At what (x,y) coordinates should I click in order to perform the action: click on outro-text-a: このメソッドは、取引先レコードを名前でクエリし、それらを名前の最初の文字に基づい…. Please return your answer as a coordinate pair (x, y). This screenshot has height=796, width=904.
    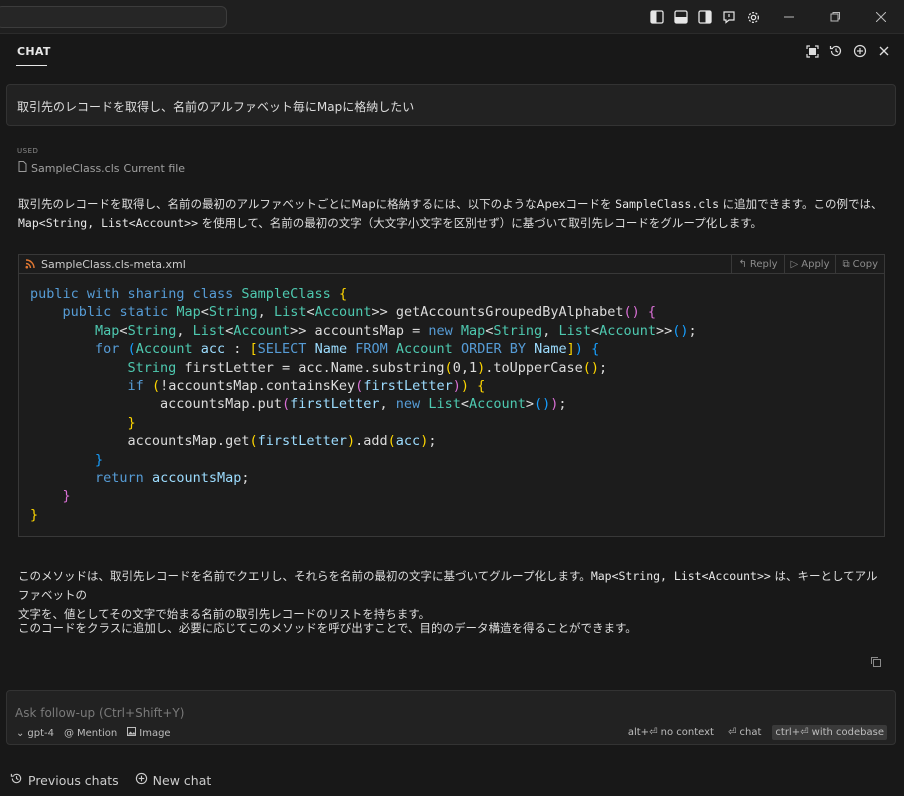
    Looking at the image, I should click on (304, 576).